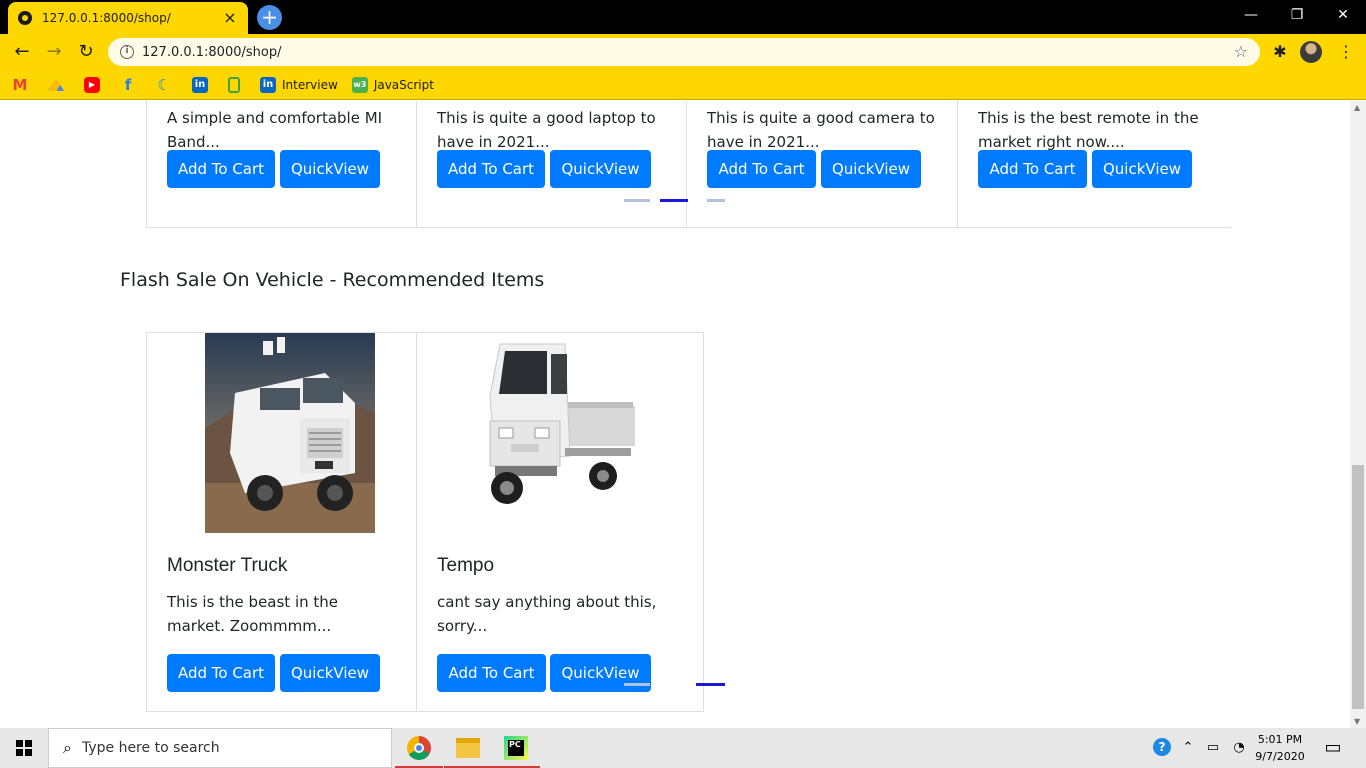 Image resolution: width=1366 pixels, height=768 pixels. I want to click on product-title: Monster Truck, so click(227, 566).